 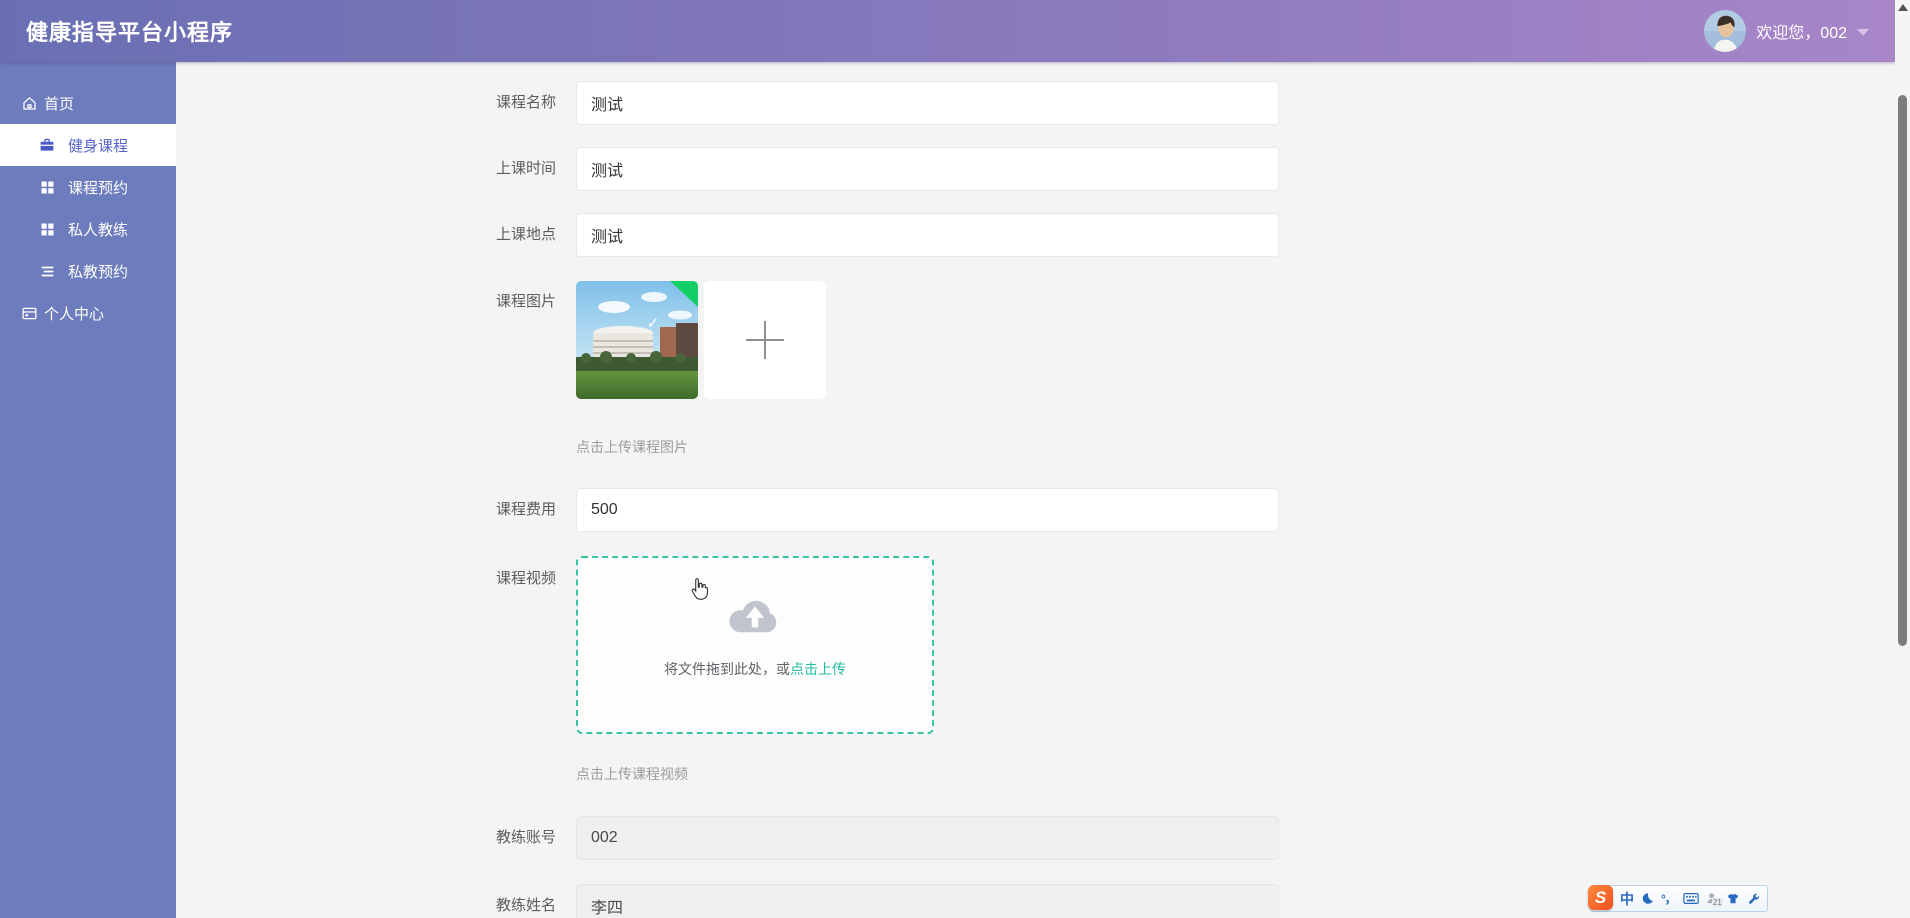 What do you see at coordinates (130, 32) in the screenshot?
I see `app-title: 健康指导平台小程序` at bounding box center [130, 32].